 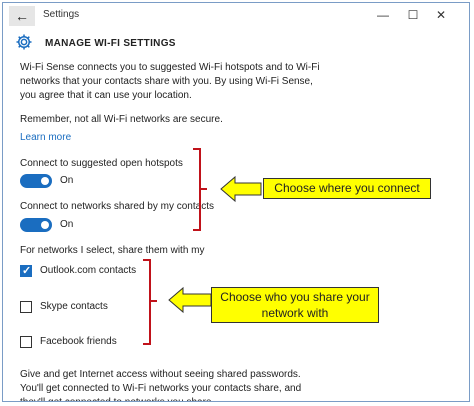 What do you see at coordinates (26, 271) in the screenshot?
I see `outlook-checkbox` at bounding box center [26, 271].